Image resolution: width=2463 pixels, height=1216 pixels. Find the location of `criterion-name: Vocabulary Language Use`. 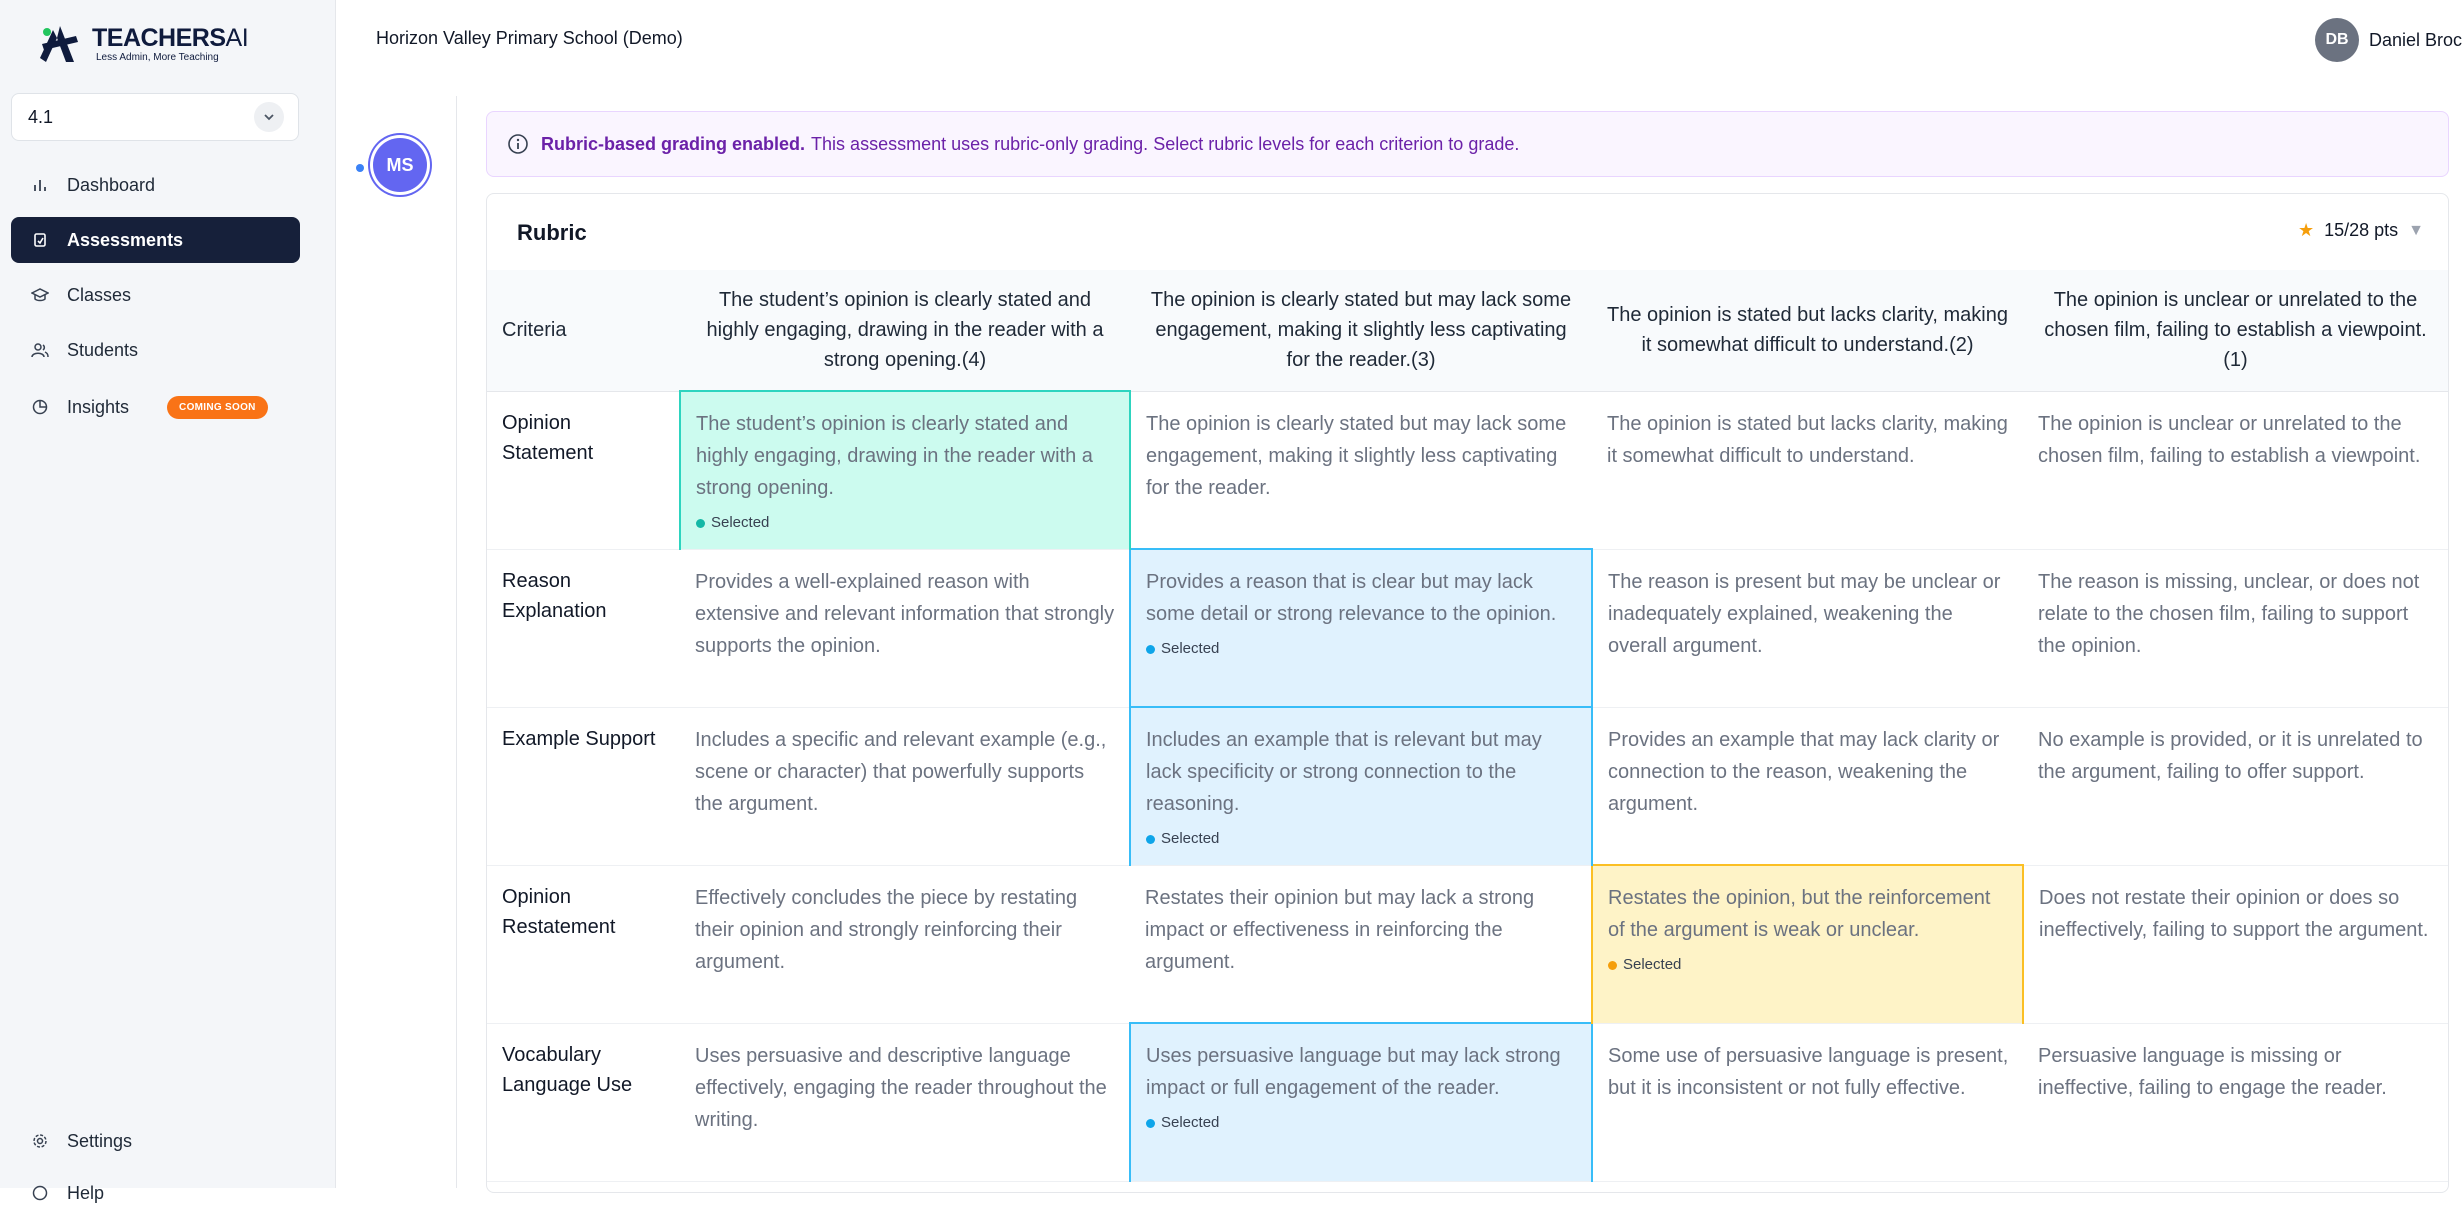

criterion-name: Vocabulary Language Use is located at coordinates (583, 1102).